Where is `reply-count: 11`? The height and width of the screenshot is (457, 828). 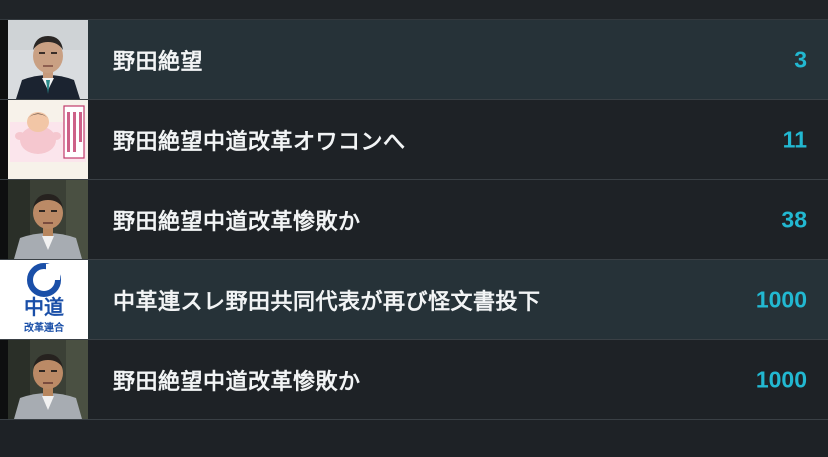 reply-count: 11 is located at coordinates (794, 139).